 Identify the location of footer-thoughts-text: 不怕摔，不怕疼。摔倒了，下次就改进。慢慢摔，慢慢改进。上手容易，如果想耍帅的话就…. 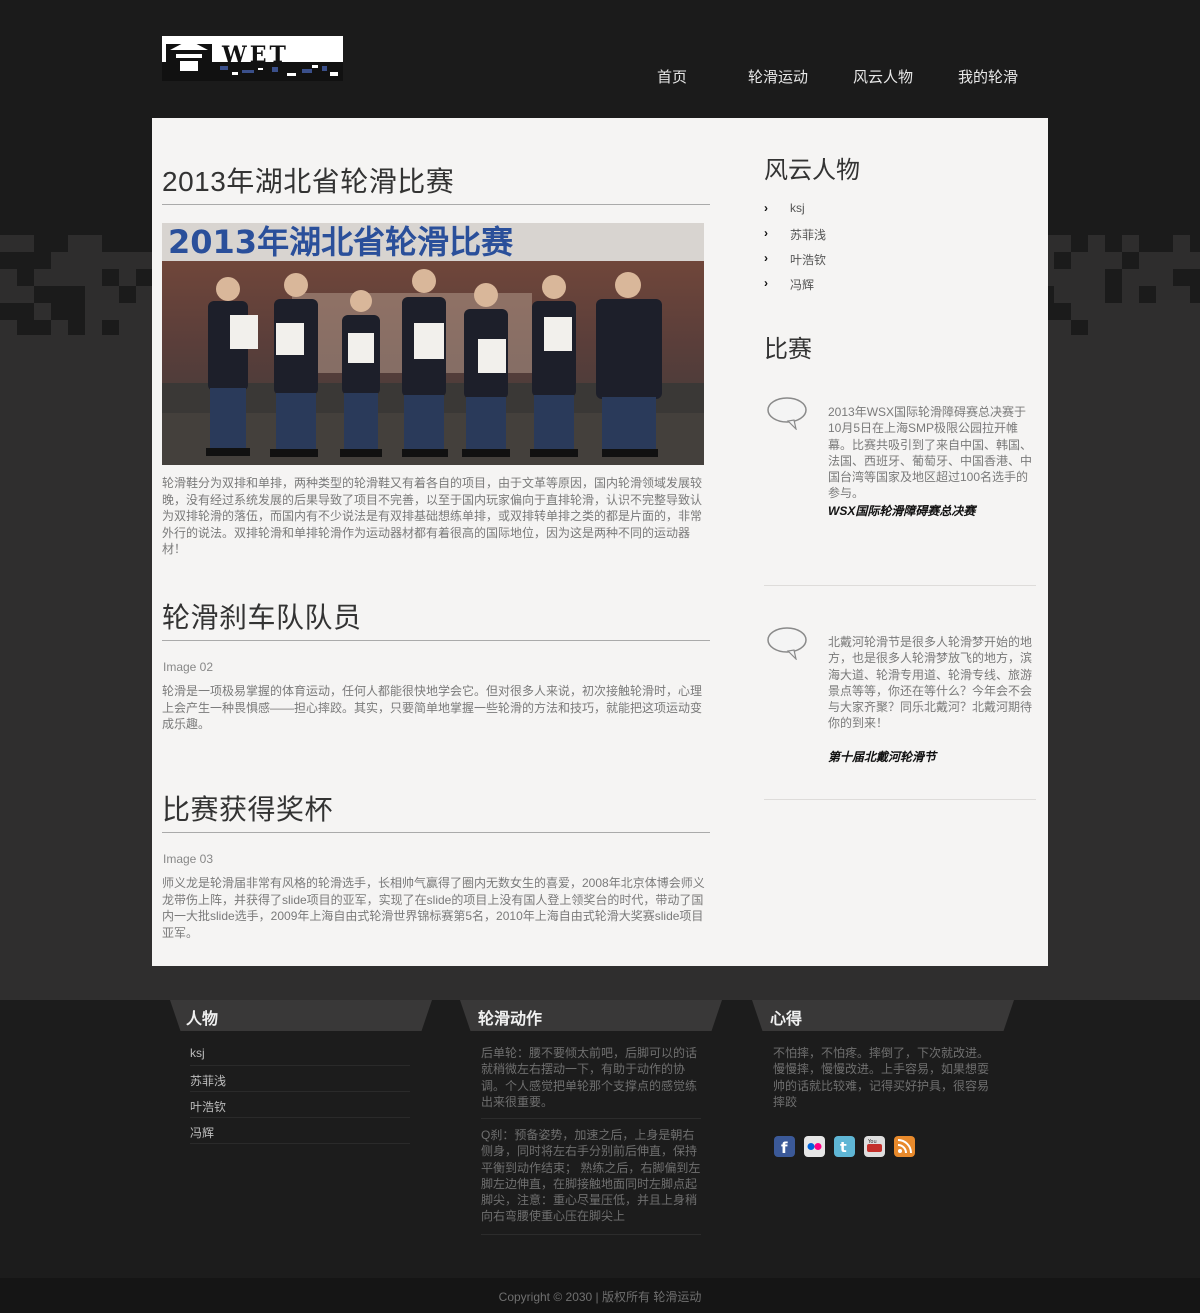
(881, 1077).